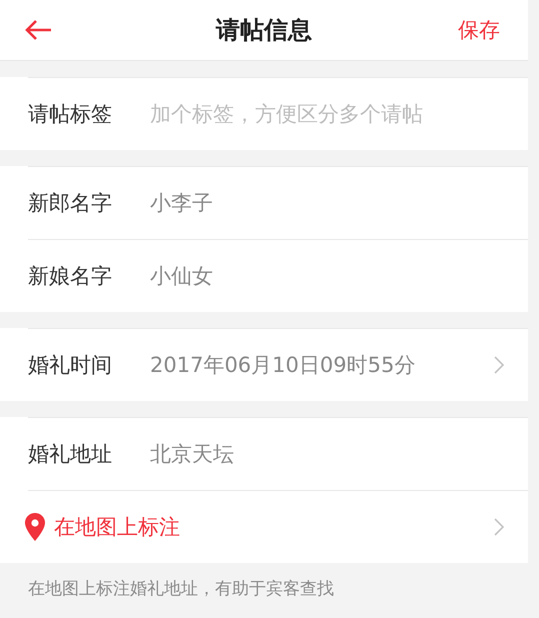 This screenshot has width=539, height=618. What do you see at coordinates (327, 203) in the screenshot?
I see `input-field: 小李子` at bounding box center [327, 203].